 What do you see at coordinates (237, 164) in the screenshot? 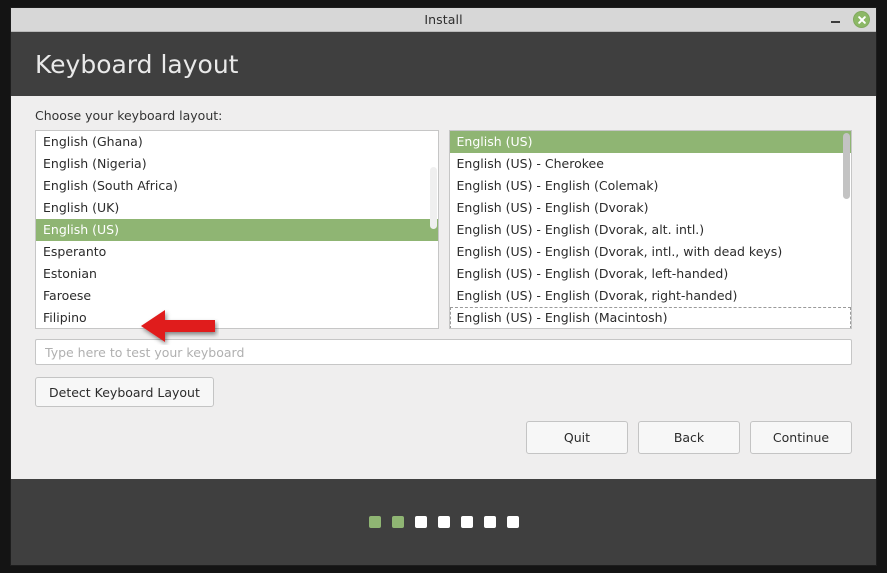
I see `list-item: English (Nigeria)` at bounding box center [237, 164].